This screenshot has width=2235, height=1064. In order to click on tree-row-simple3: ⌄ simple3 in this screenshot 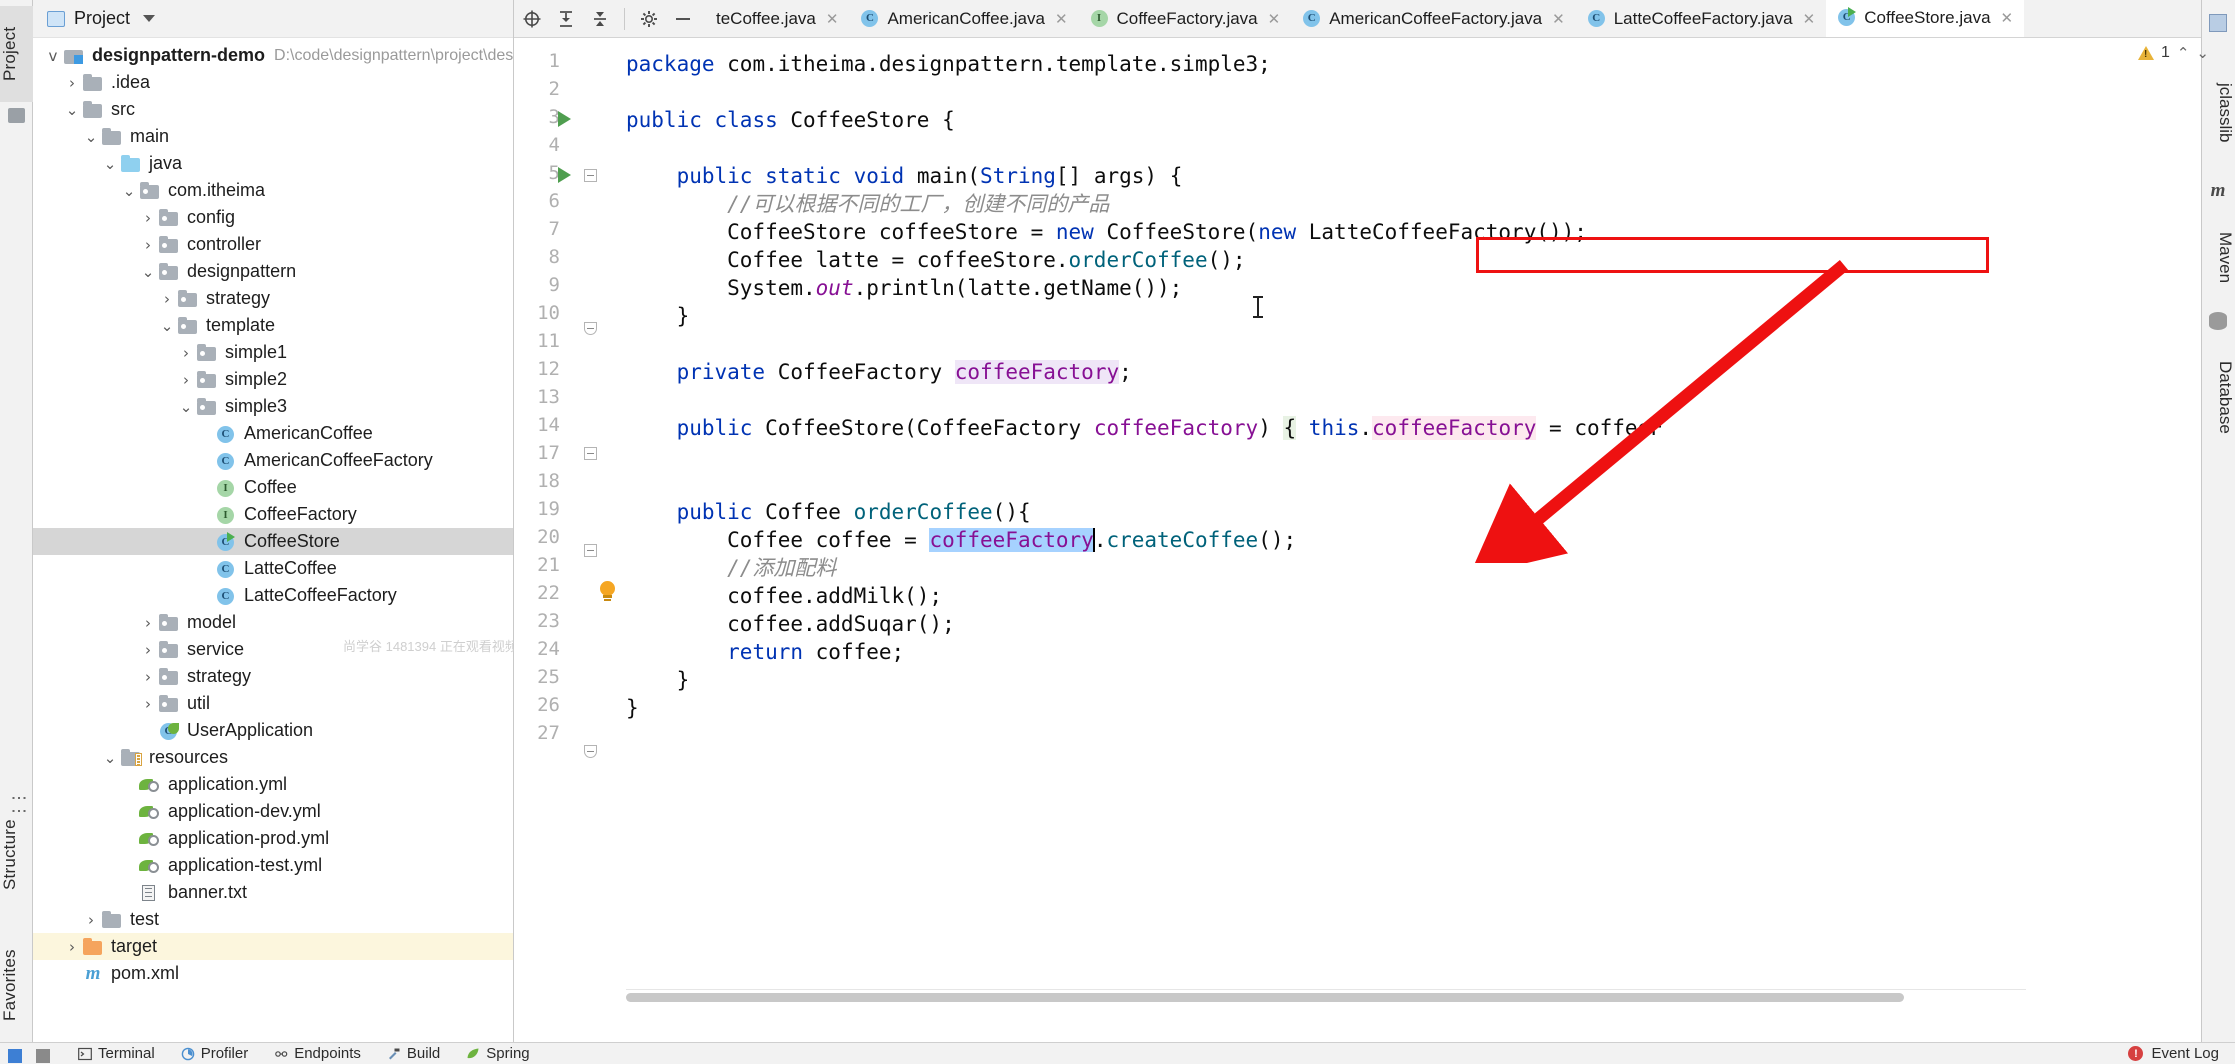, I will do `click(273, 406)`.